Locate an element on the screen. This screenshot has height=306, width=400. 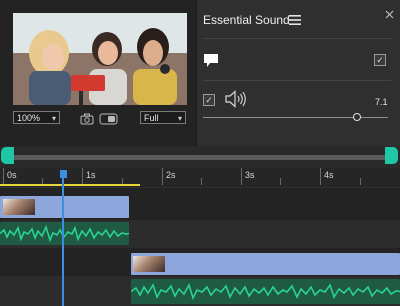
ruler-label: 1s is located at coordinates (91, 175).